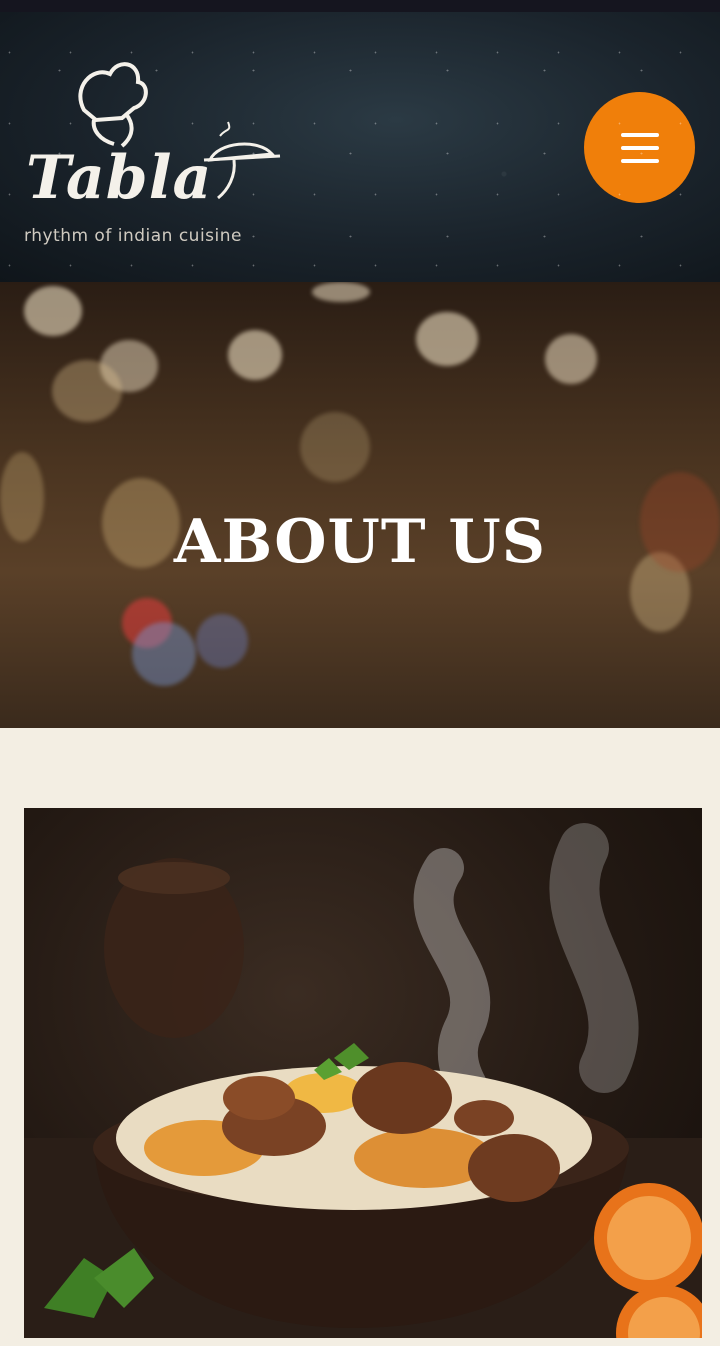  Describe the element at coordinates (133, 236) in the screenshot. I see `logo-tagline: rhythm of indian cuisine` at that location.